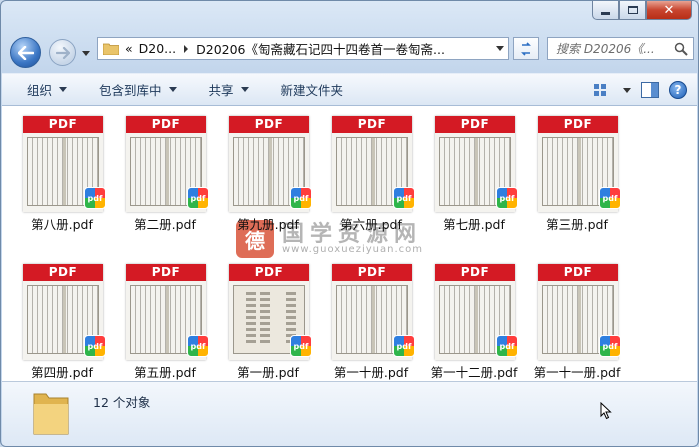  I want to click on file-item: PDF pdf 第一册.pdf, so click(265, 320).